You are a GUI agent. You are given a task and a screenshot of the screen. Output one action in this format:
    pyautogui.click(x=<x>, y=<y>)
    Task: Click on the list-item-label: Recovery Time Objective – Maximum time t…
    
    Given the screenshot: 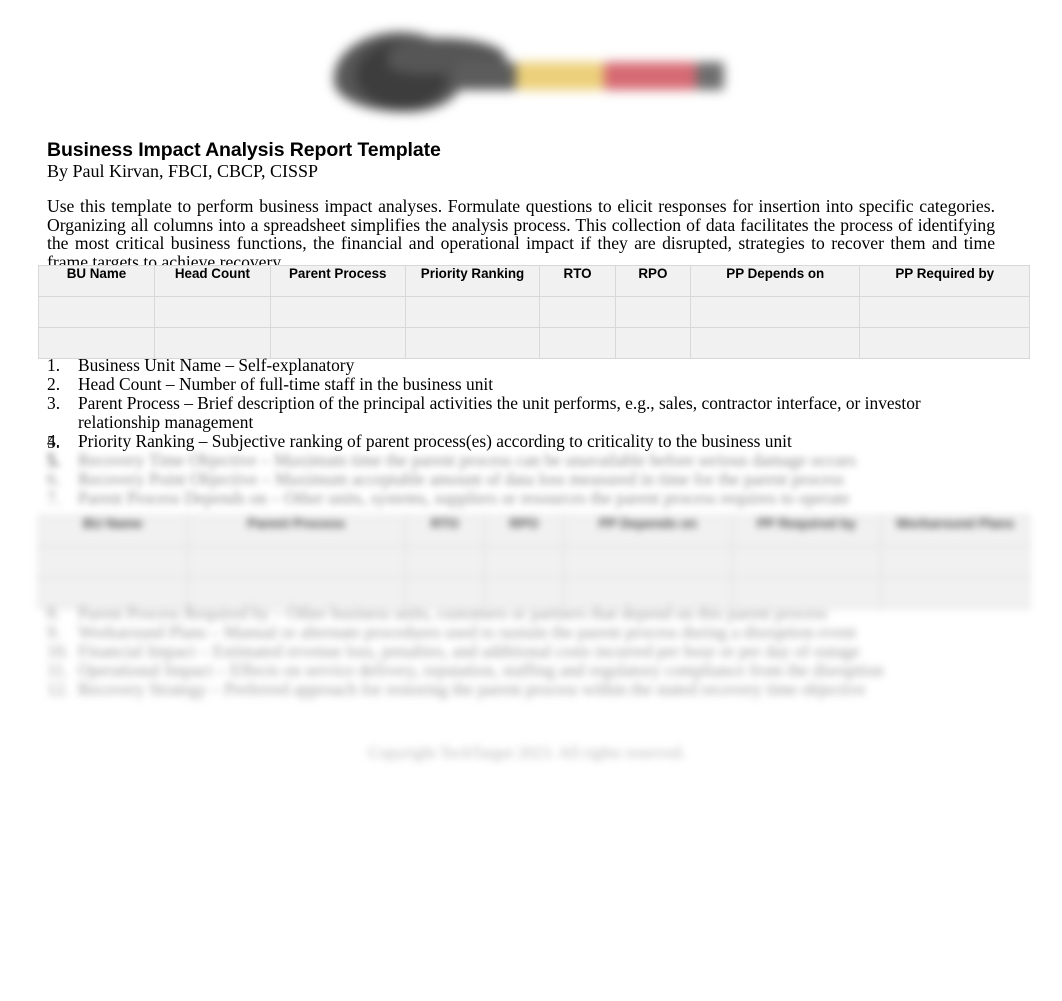 What is the action you would take?
    pyautogui.click(x=467, y=459)
    